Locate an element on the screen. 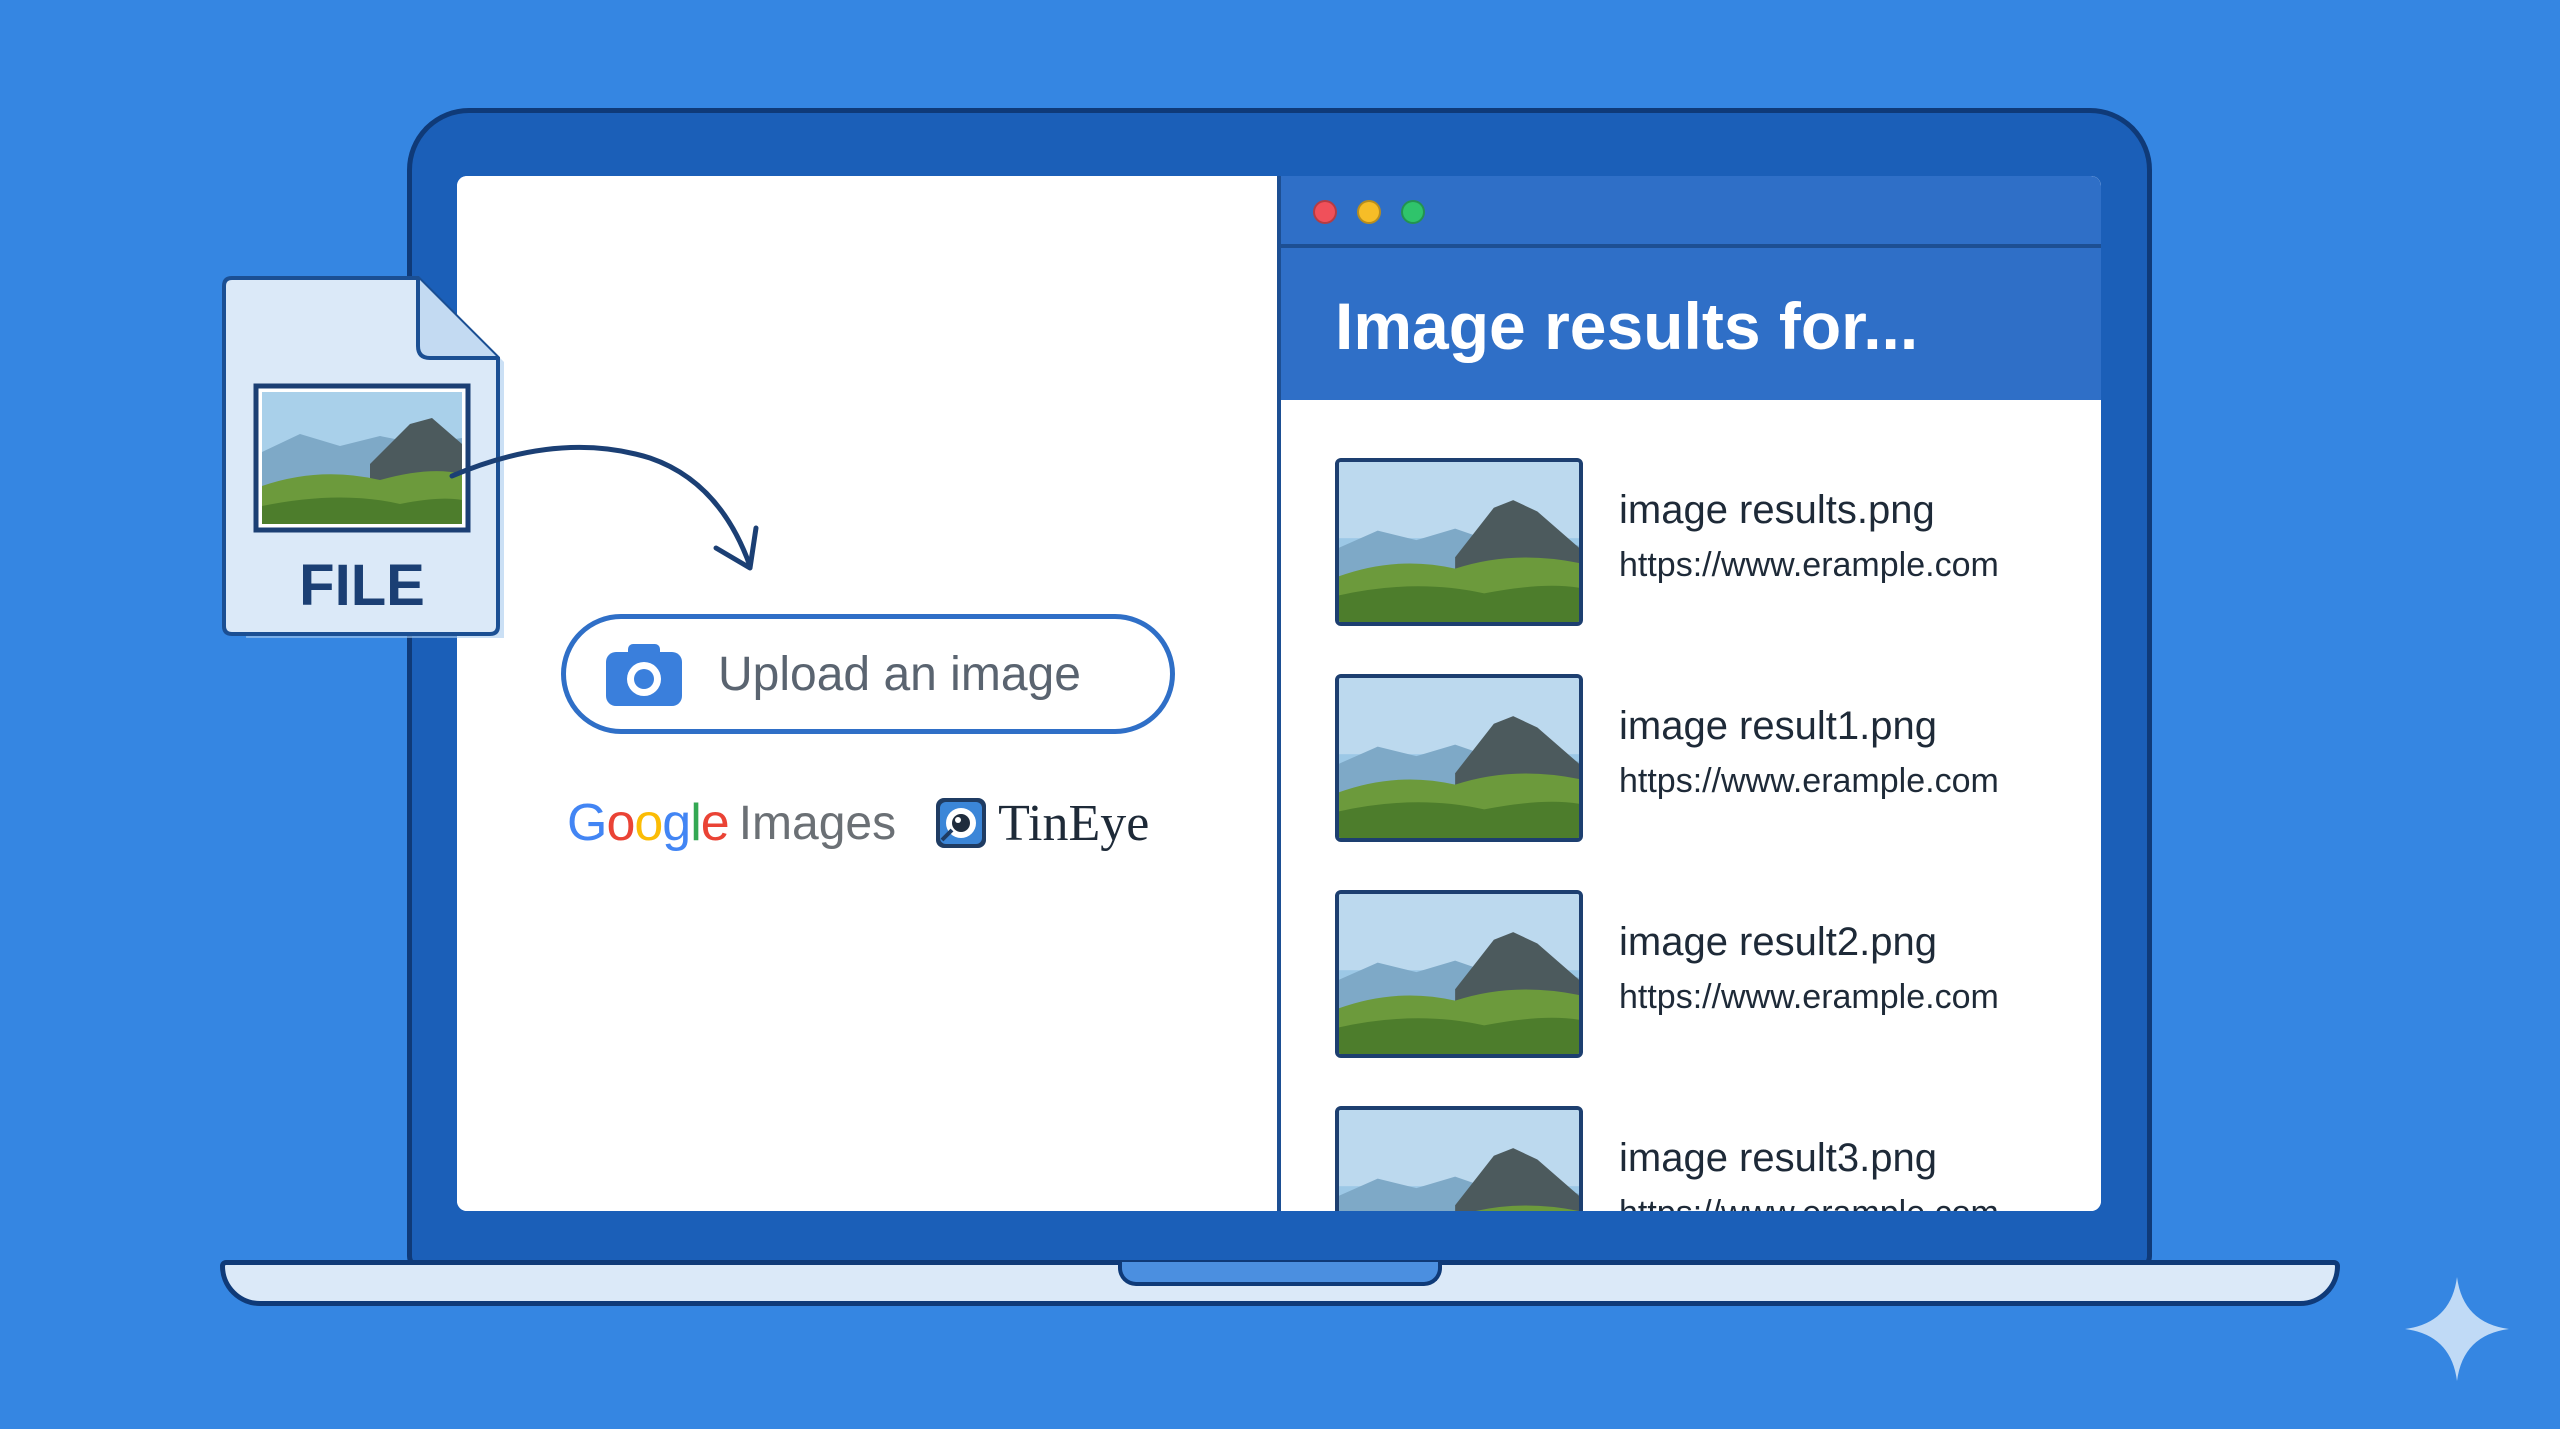 This screenshot has height=1429, width=2560. close-window-button is located at coordinates (1325, 212).